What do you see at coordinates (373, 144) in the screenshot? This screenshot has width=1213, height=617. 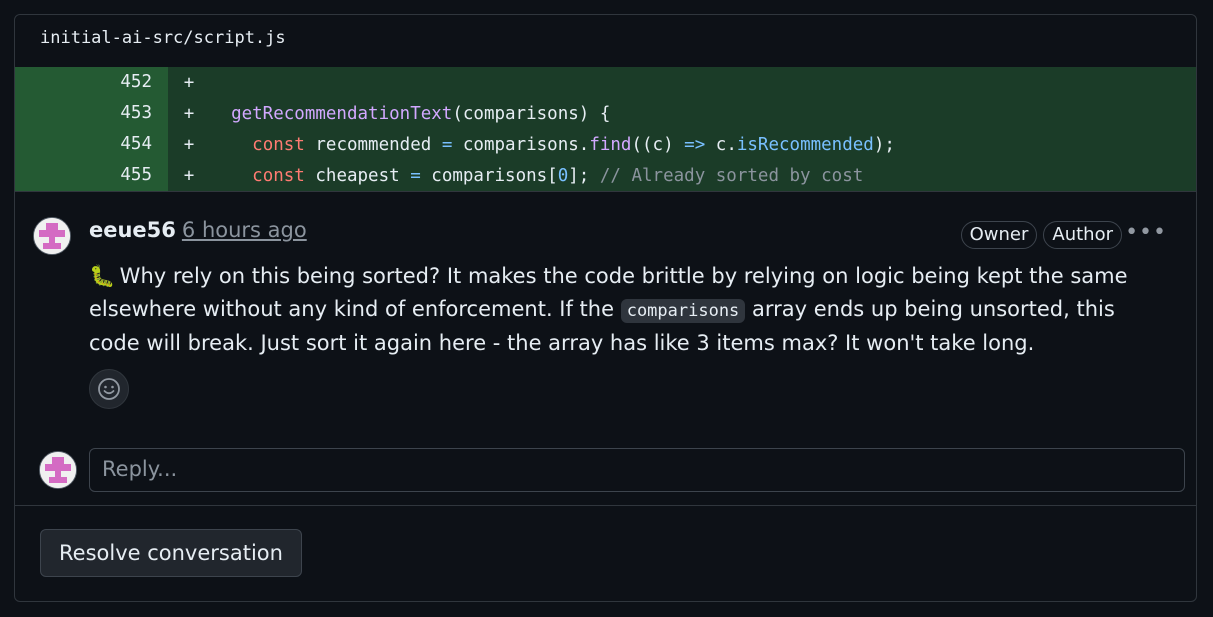 I see `code-token: recommended` at bounding box center [373, 144].